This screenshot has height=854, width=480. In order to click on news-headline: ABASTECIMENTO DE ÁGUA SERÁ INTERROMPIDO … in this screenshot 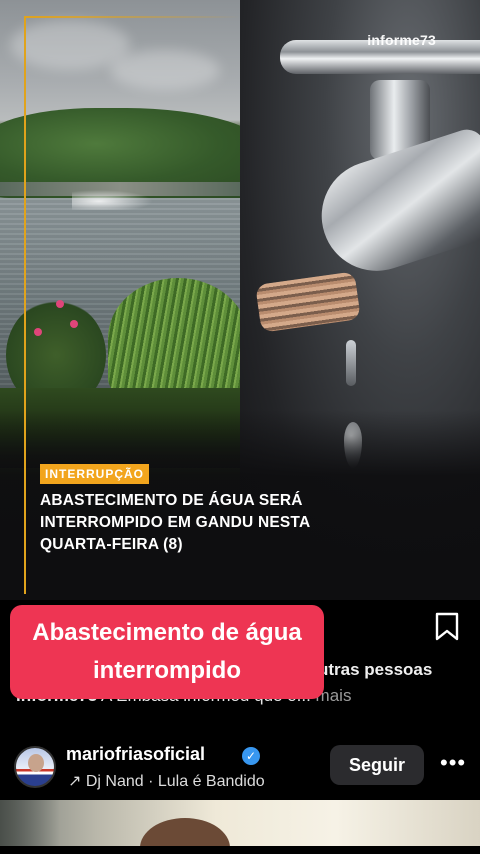, I will do `click(175, 522)`.